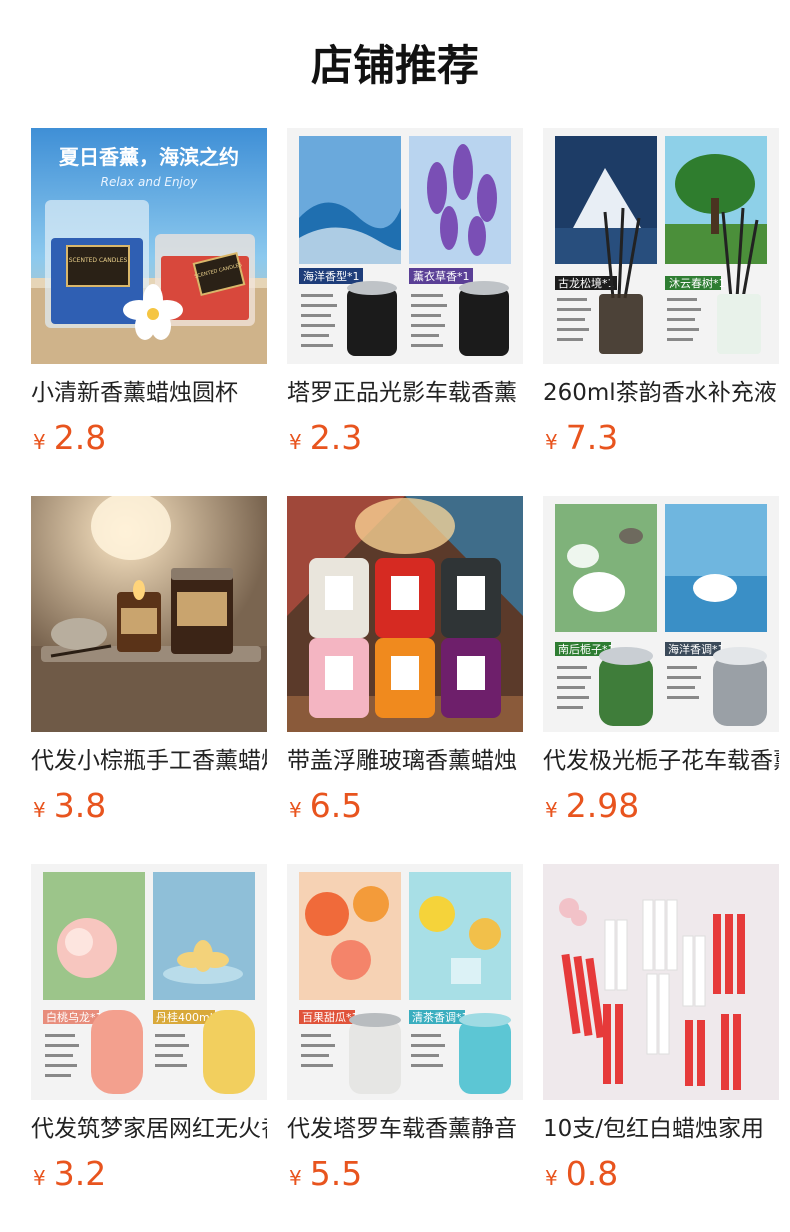 The image size is (790, 1232). I want to click on product-image: 百果甜瓜*1 清茶香调*1, so click(405, 982).